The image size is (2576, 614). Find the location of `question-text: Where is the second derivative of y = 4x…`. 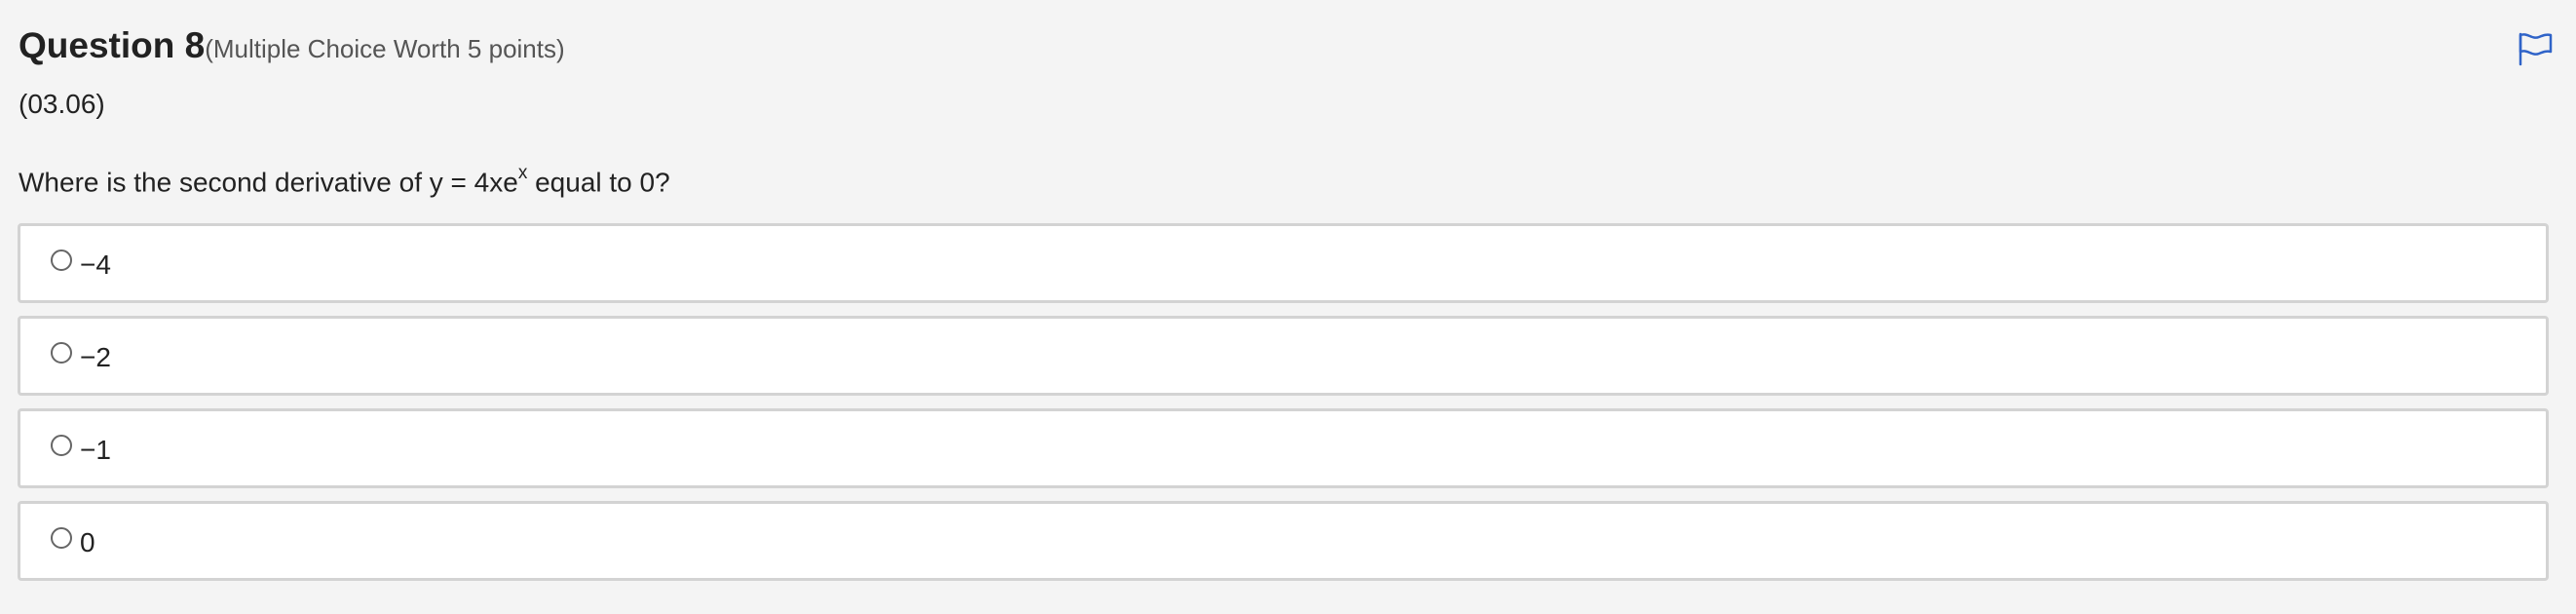

question-text: Where is the second derivative of y = 4x… is located at coordinates (344, 180).